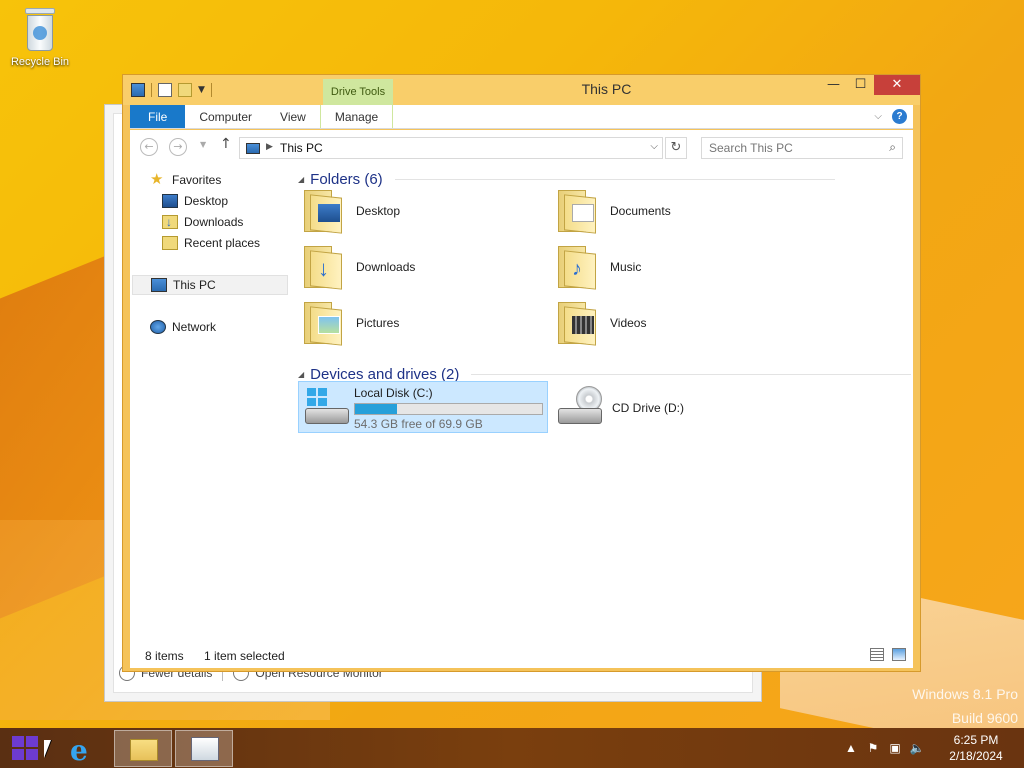  Describe the element at coordinates (393, 393) in the screenshot. I see `drive-label: Local Disk (C:)` at that location.